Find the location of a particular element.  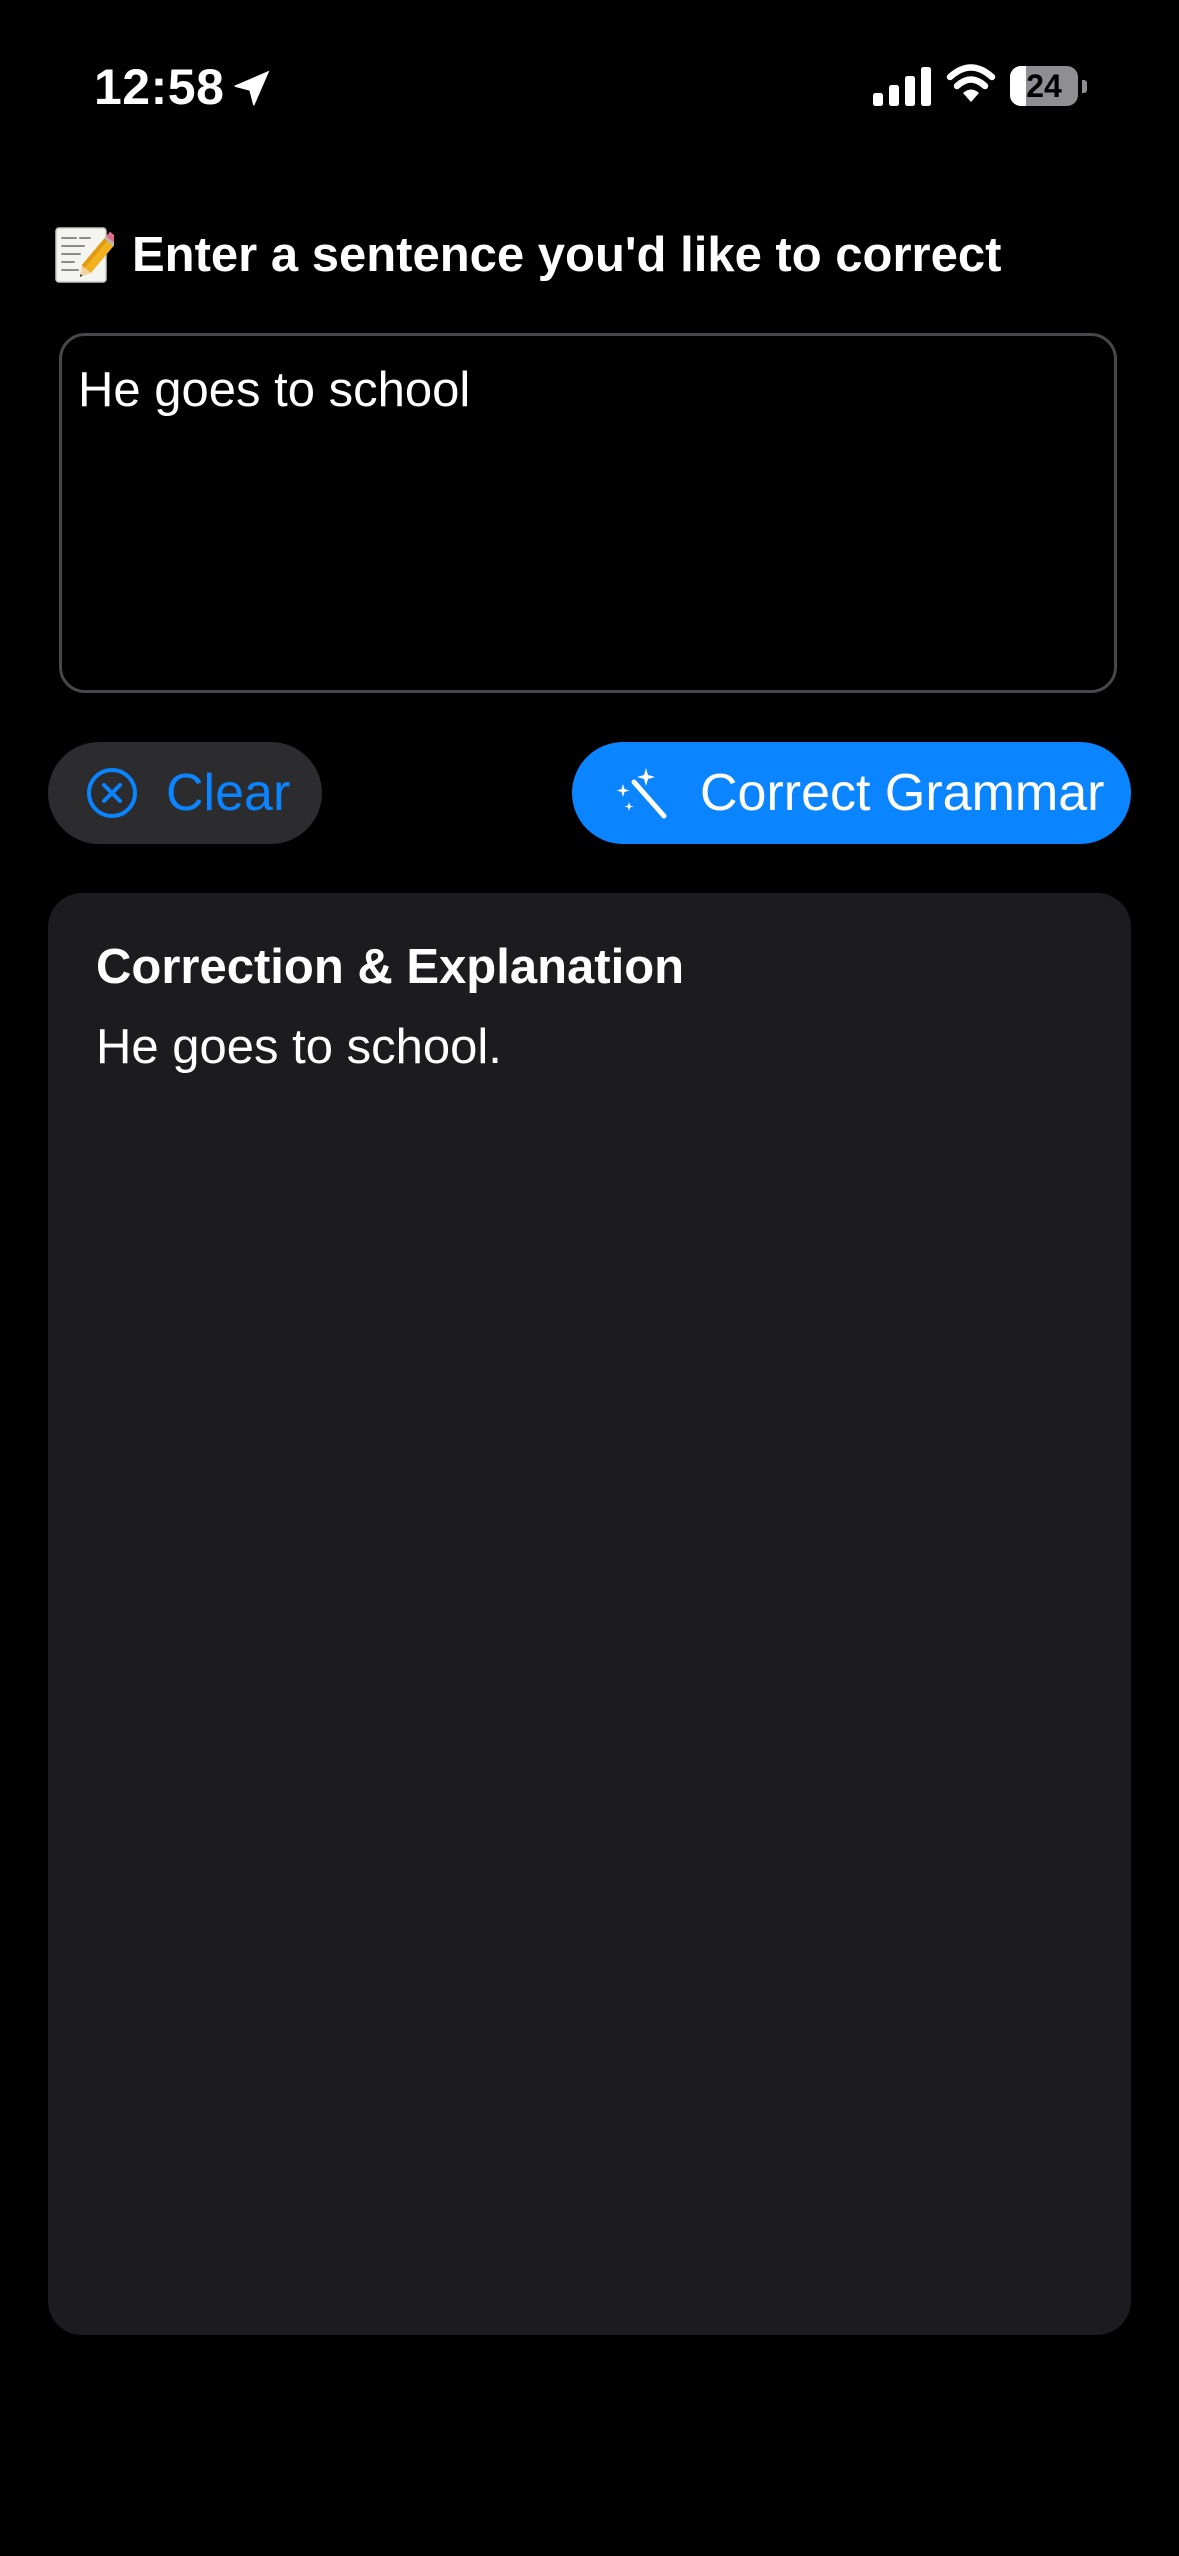

prompt-text: Enter a sentence you'd like to correct is located at coordinates (567, 255).